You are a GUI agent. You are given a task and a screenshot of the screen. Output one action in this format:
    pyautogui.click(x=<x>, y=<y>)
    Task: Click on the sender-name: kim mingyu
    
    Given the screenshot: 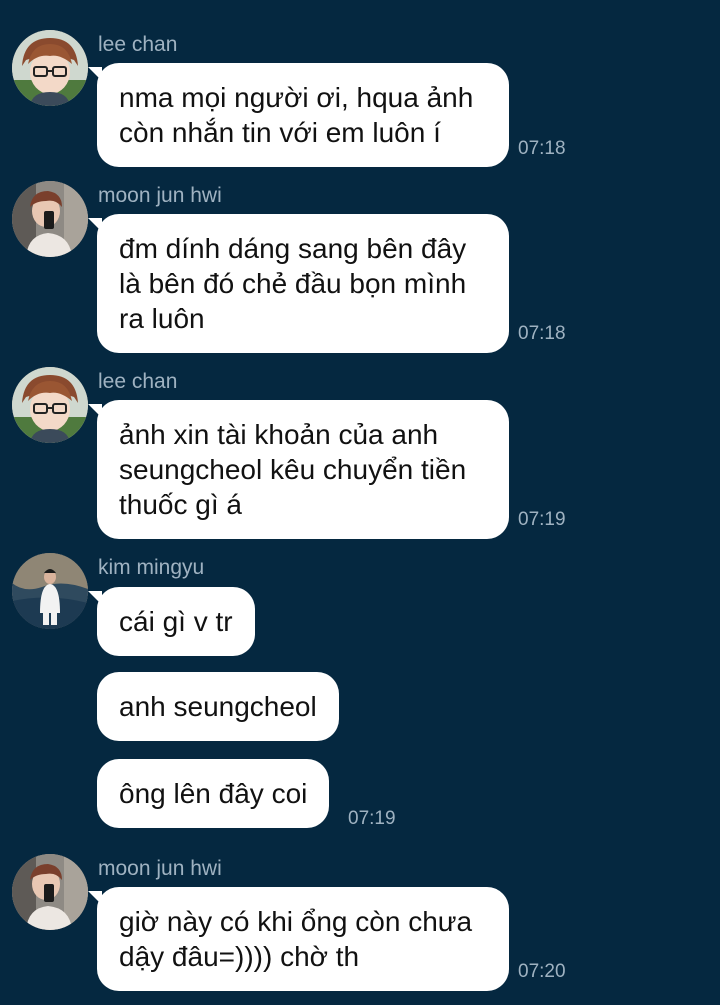 What is the action you would take?
    pyautogui.click(x=151, y=567)
    